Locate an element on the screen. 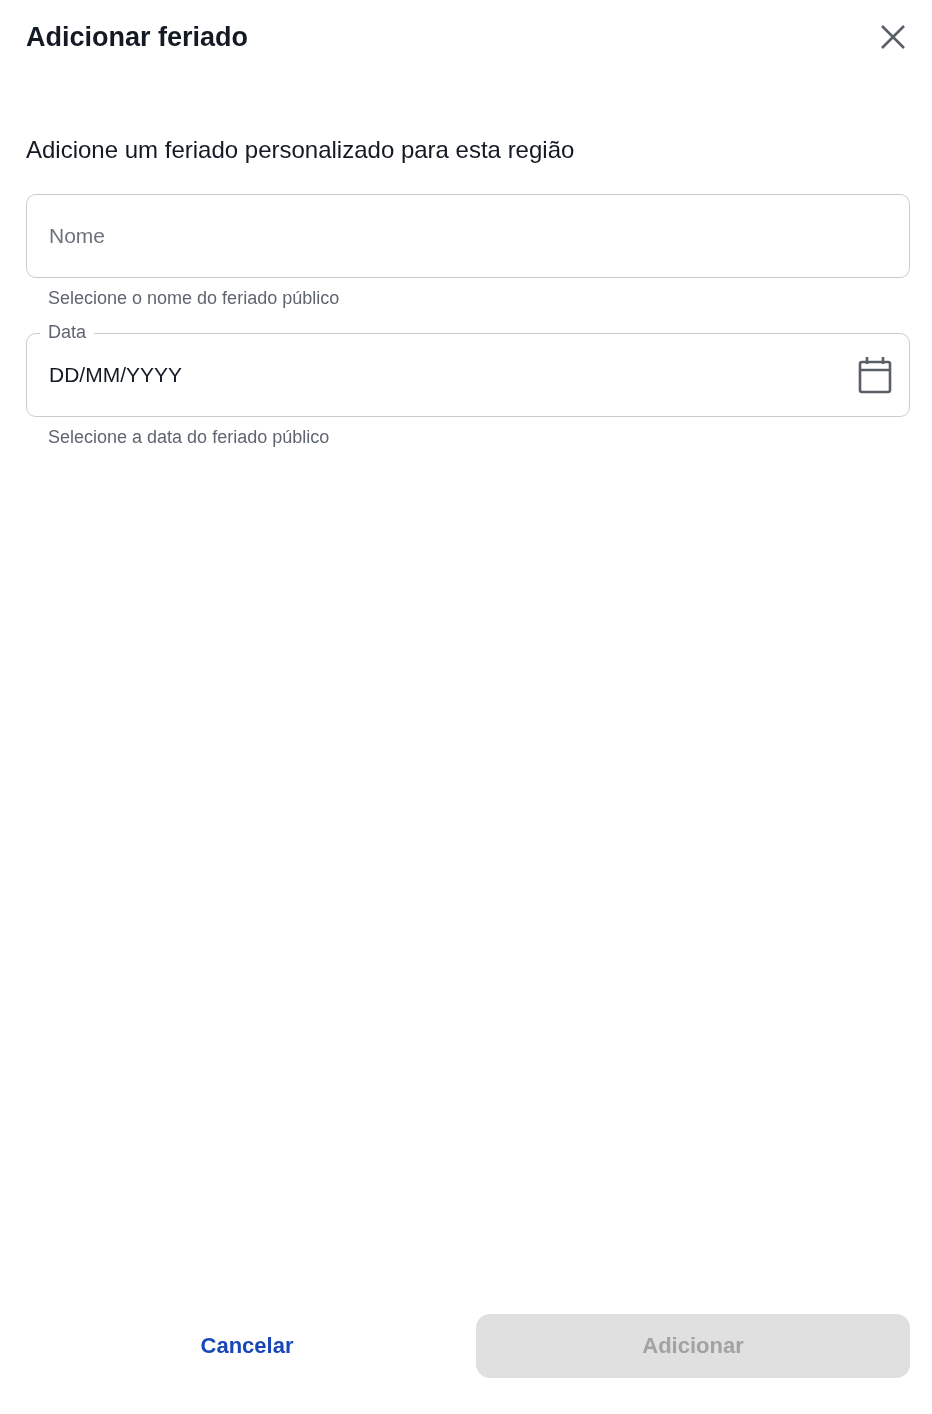 The width and height of the screenshot is (932, 1414). calendar-icon is located at coordinates (875, 375).